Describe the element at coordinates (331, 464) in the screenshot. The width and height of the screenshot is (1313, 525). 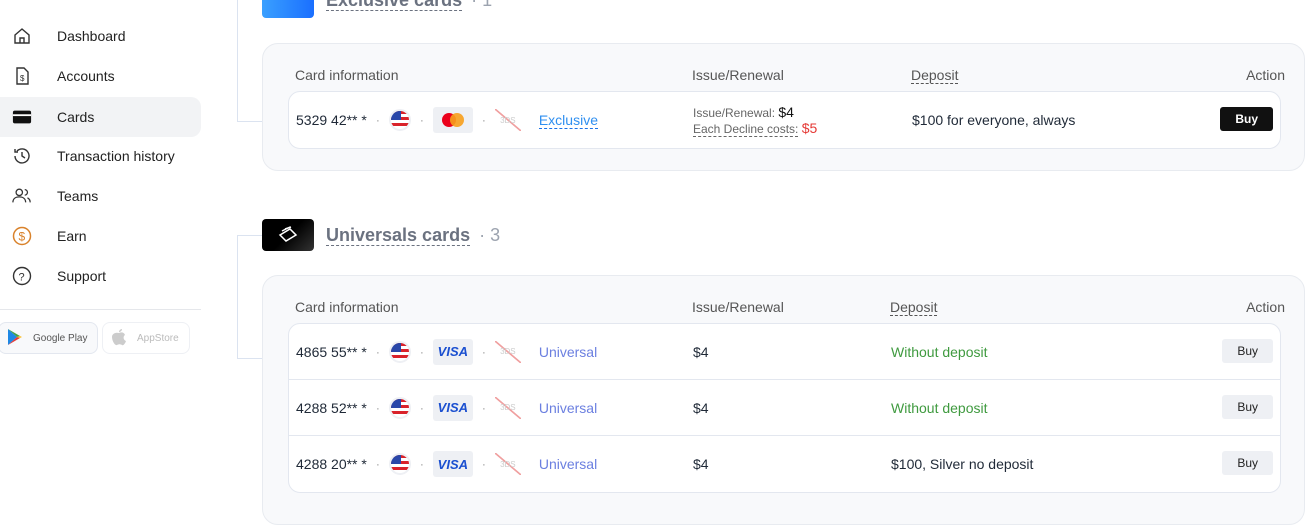
I see `card-number: 4288 20** *` at that location.